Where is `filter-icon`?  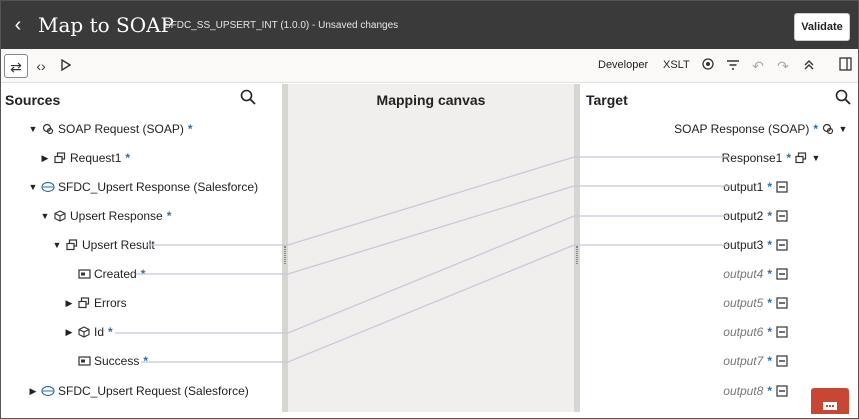 filter-icon is located at coordinates (733, 66).